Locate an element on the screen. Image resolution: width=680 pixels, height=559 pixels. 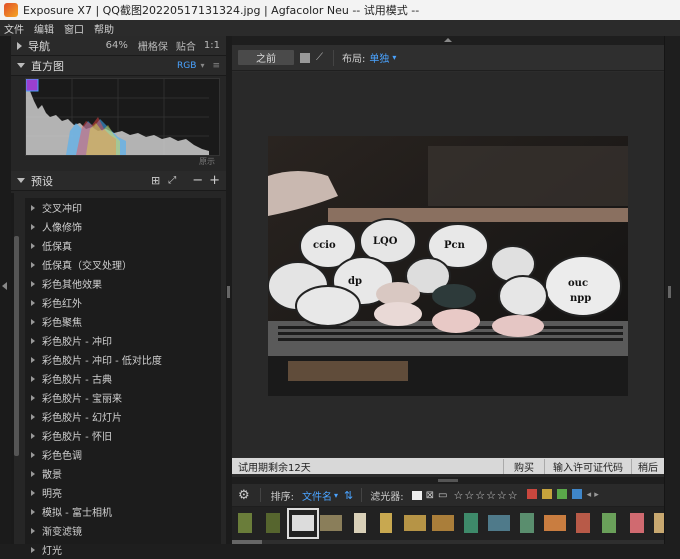
preset-scrollbar is located at coordinates (16, 346).